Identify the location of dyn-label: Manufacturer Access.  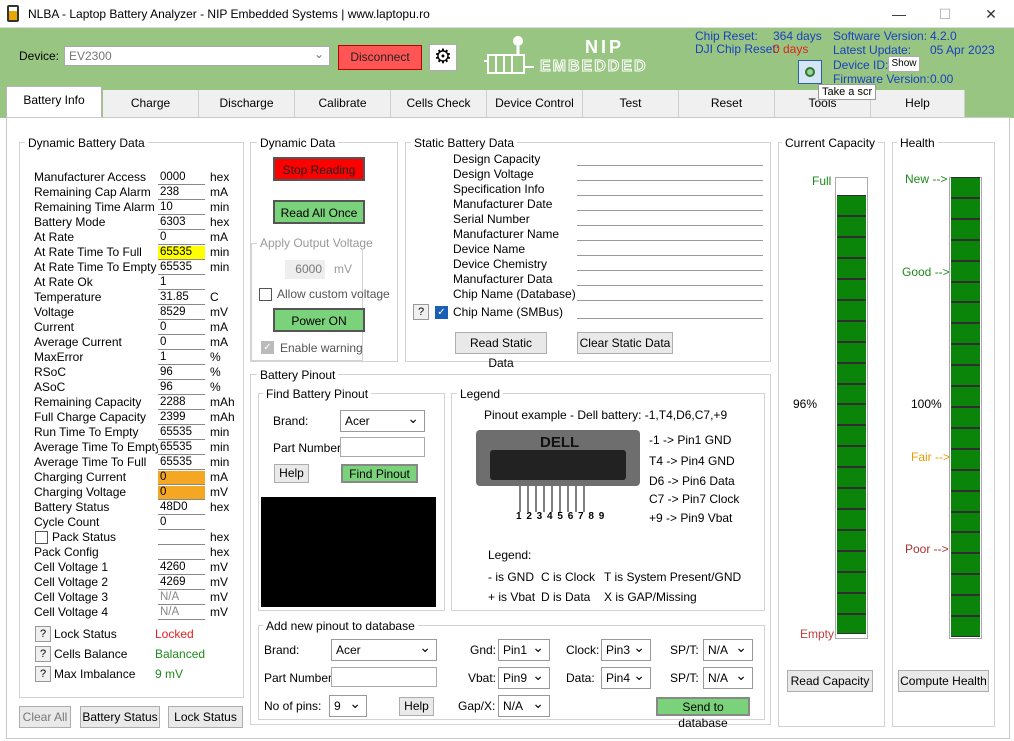
(90, 177).